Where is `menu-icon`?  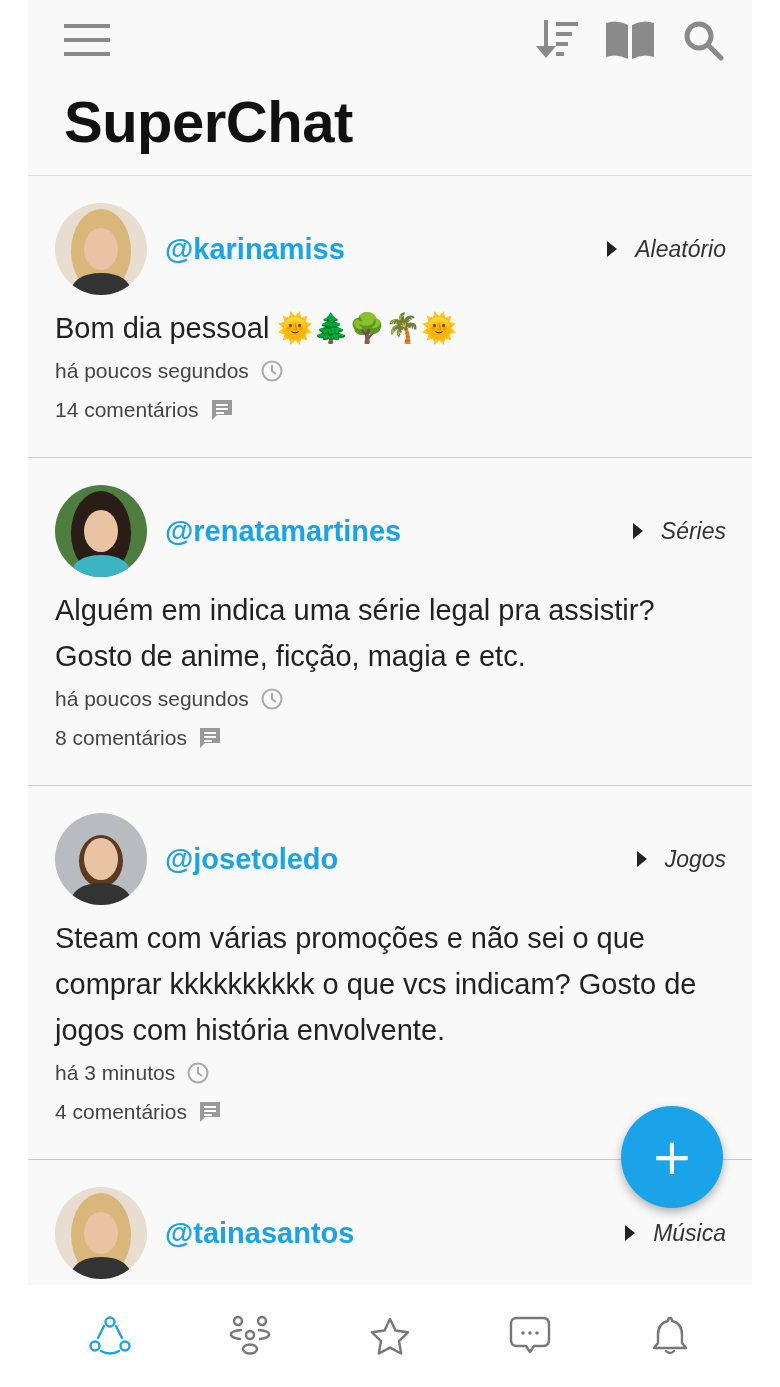 menu-icon is located at coordinates (87, 40).